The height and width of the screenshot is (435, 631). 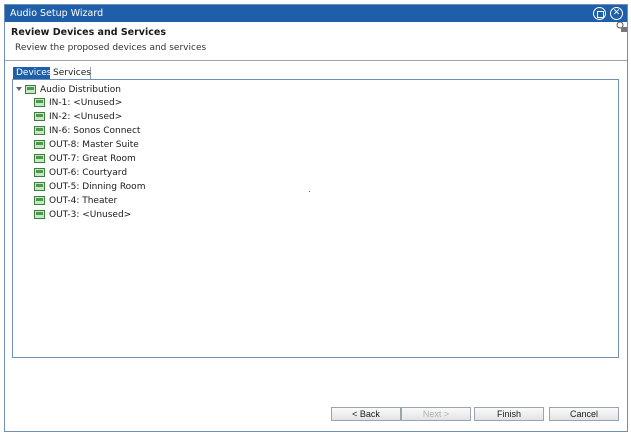 What do you see at coordinates (92, 159) in the screenshot?
I see `tree-item-label: OUT-7: Great Room` at bounding box center [92, 159].